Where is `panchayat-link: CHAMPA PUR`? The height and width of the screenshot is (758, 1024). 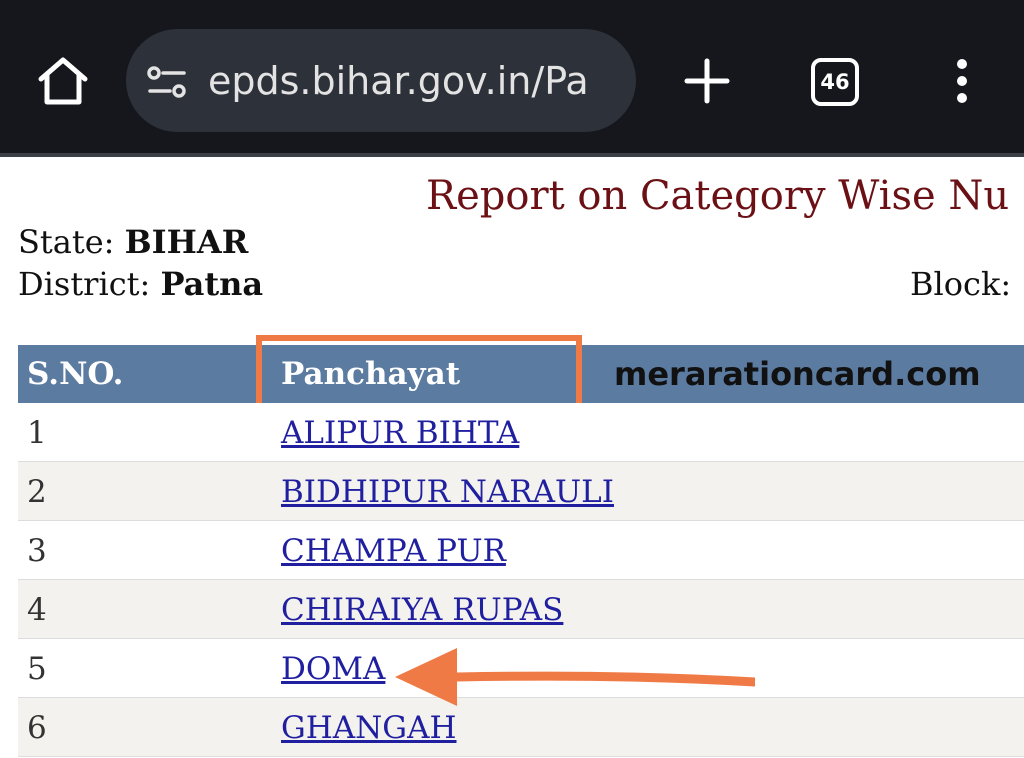 panchayat-link: CHAMPA PUR is located at coordinates (393, 550).